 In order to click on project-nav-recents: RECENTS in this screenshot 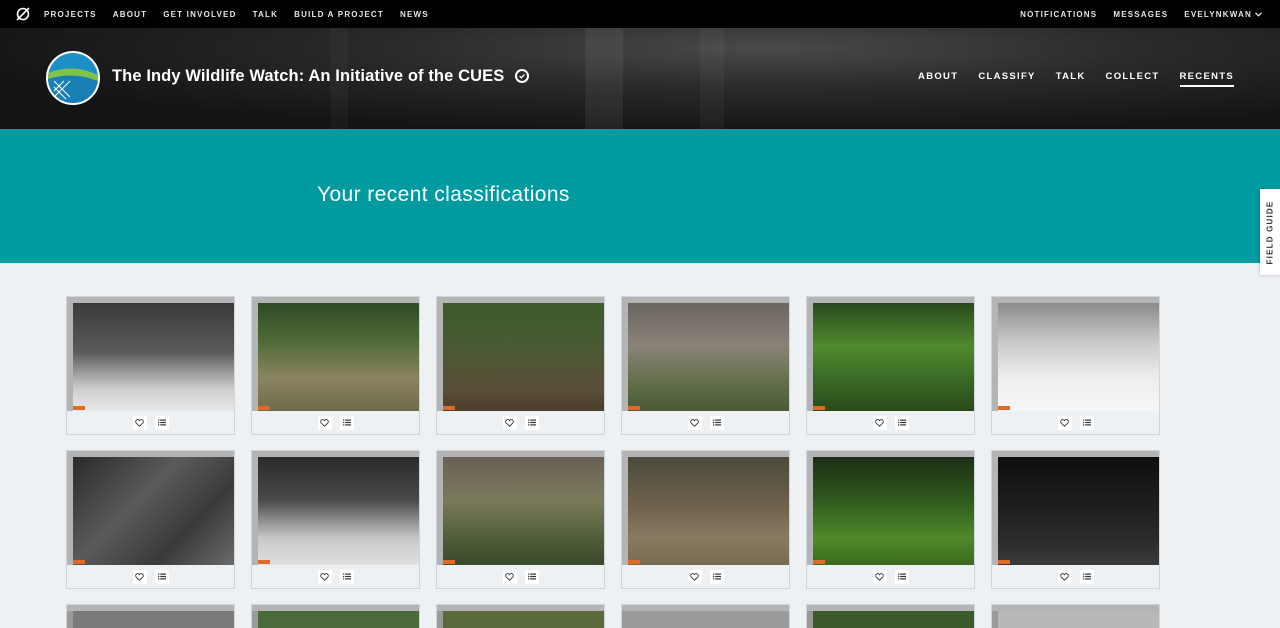, I will do `click(1206, 79)`.